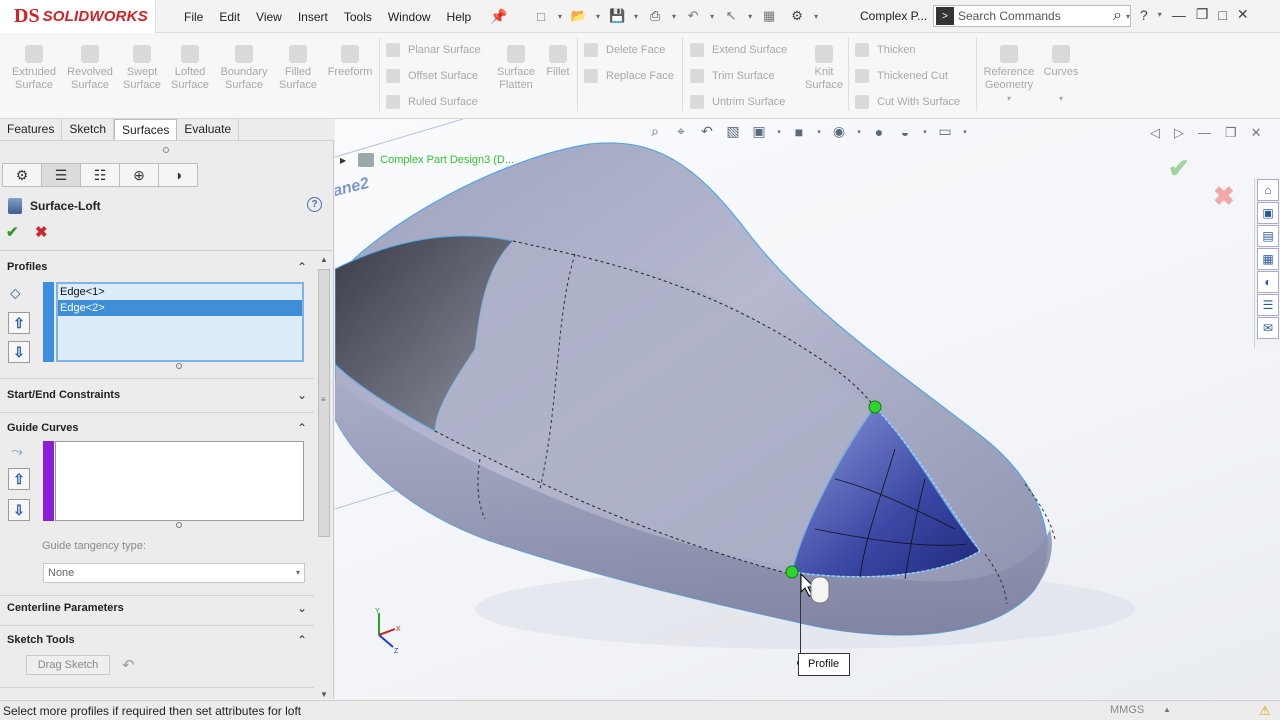  What do you see at coordinates (1204, 133) in the screenshot?
I see `viewport-minimize-icon: —` at bounding box center [1204, 133].